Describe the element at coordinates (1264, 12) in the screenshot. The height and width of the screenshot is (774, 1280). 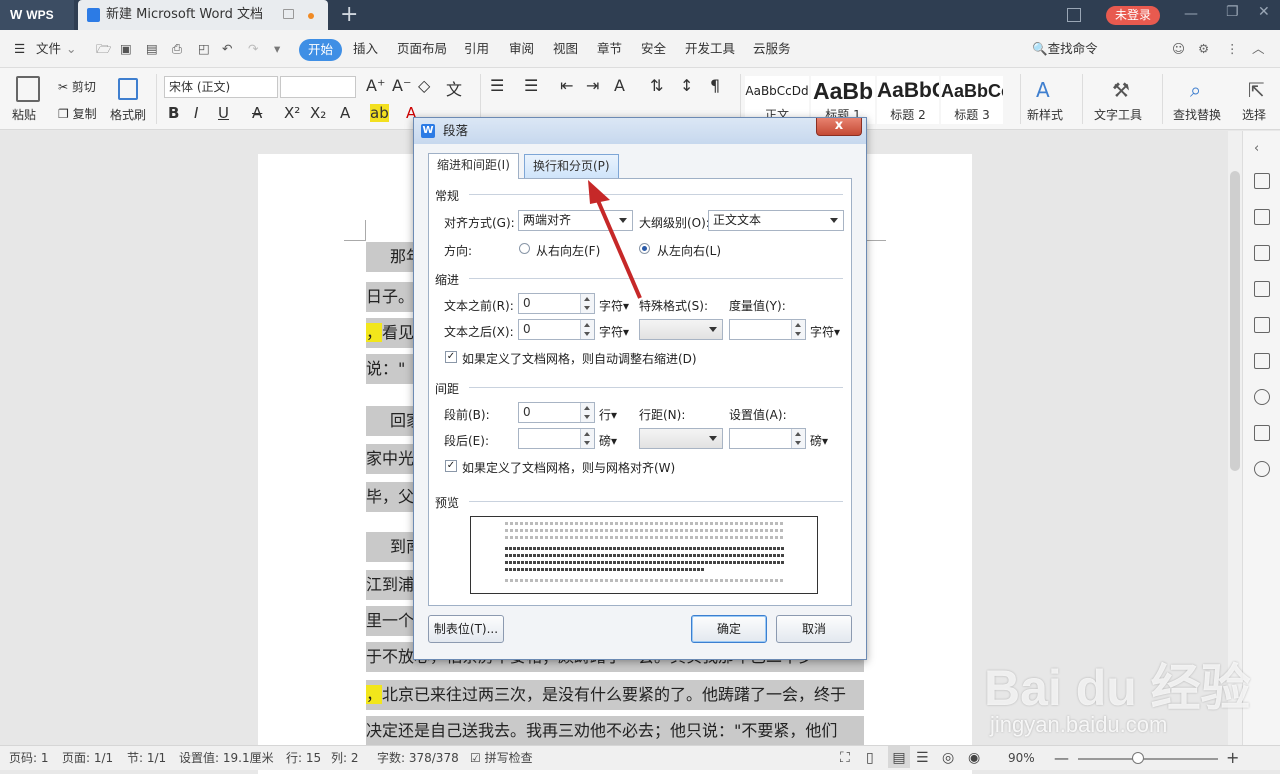
I see `close-window-icon: ✕` at that location.